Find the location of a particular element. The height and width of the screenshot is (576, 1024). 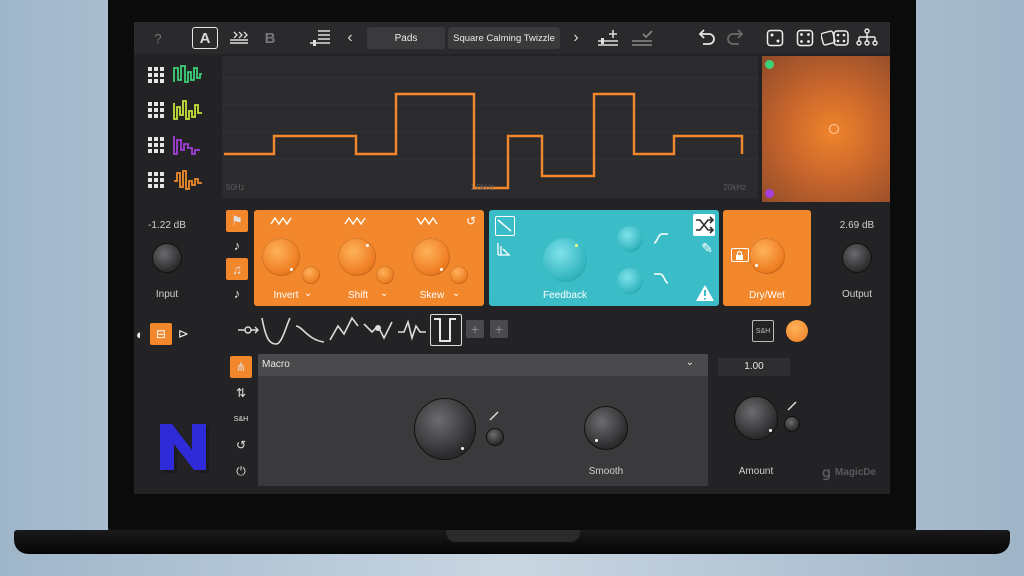

help-button: ? is located at coordinates (158, 38).